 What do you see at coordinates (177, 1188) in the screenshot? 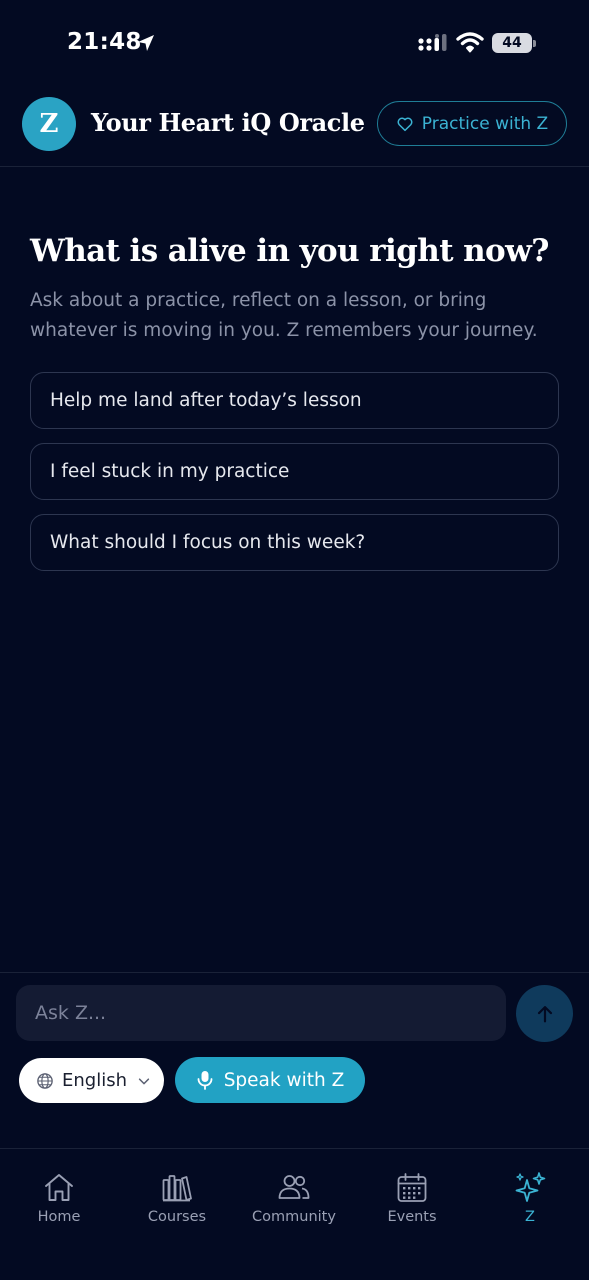
I see `books-icon` at bounding box center [177, 1188].